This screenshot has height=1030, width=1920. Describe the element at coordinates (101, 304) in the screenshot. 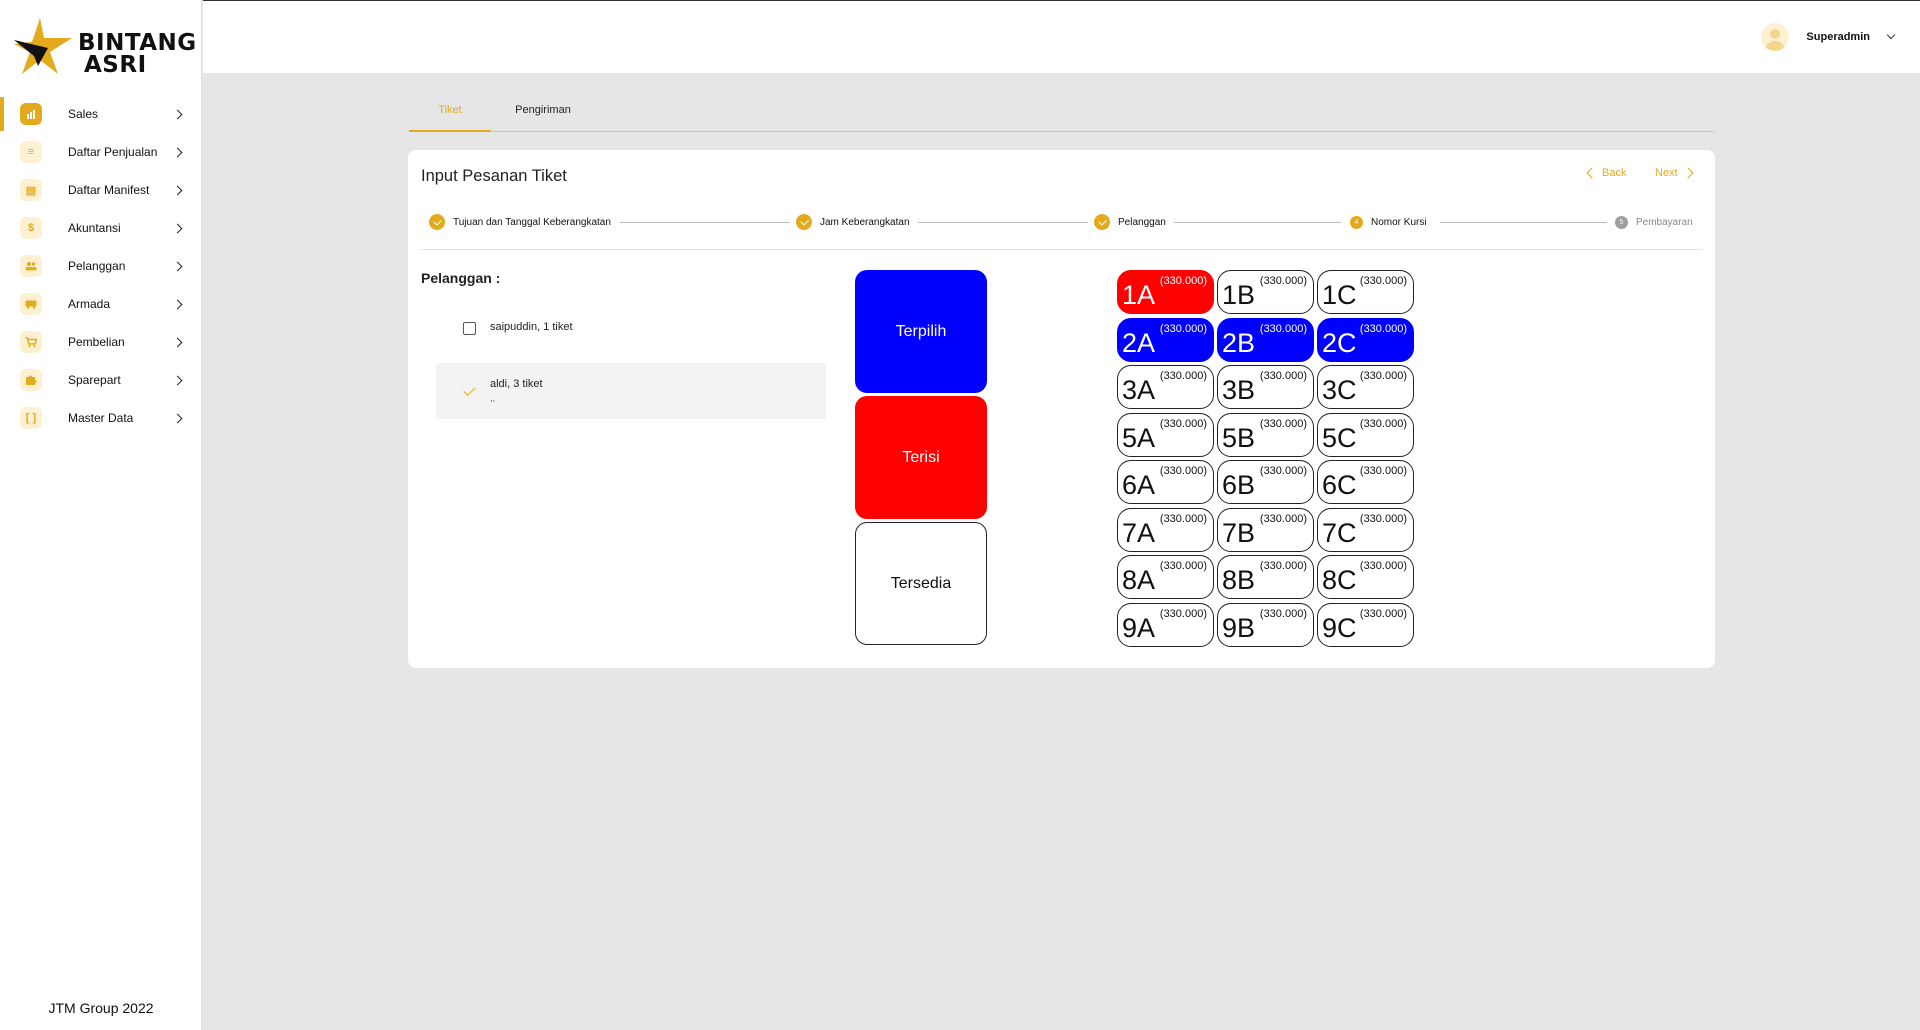

I see `sidebar-item-armada: Armada` at that location.